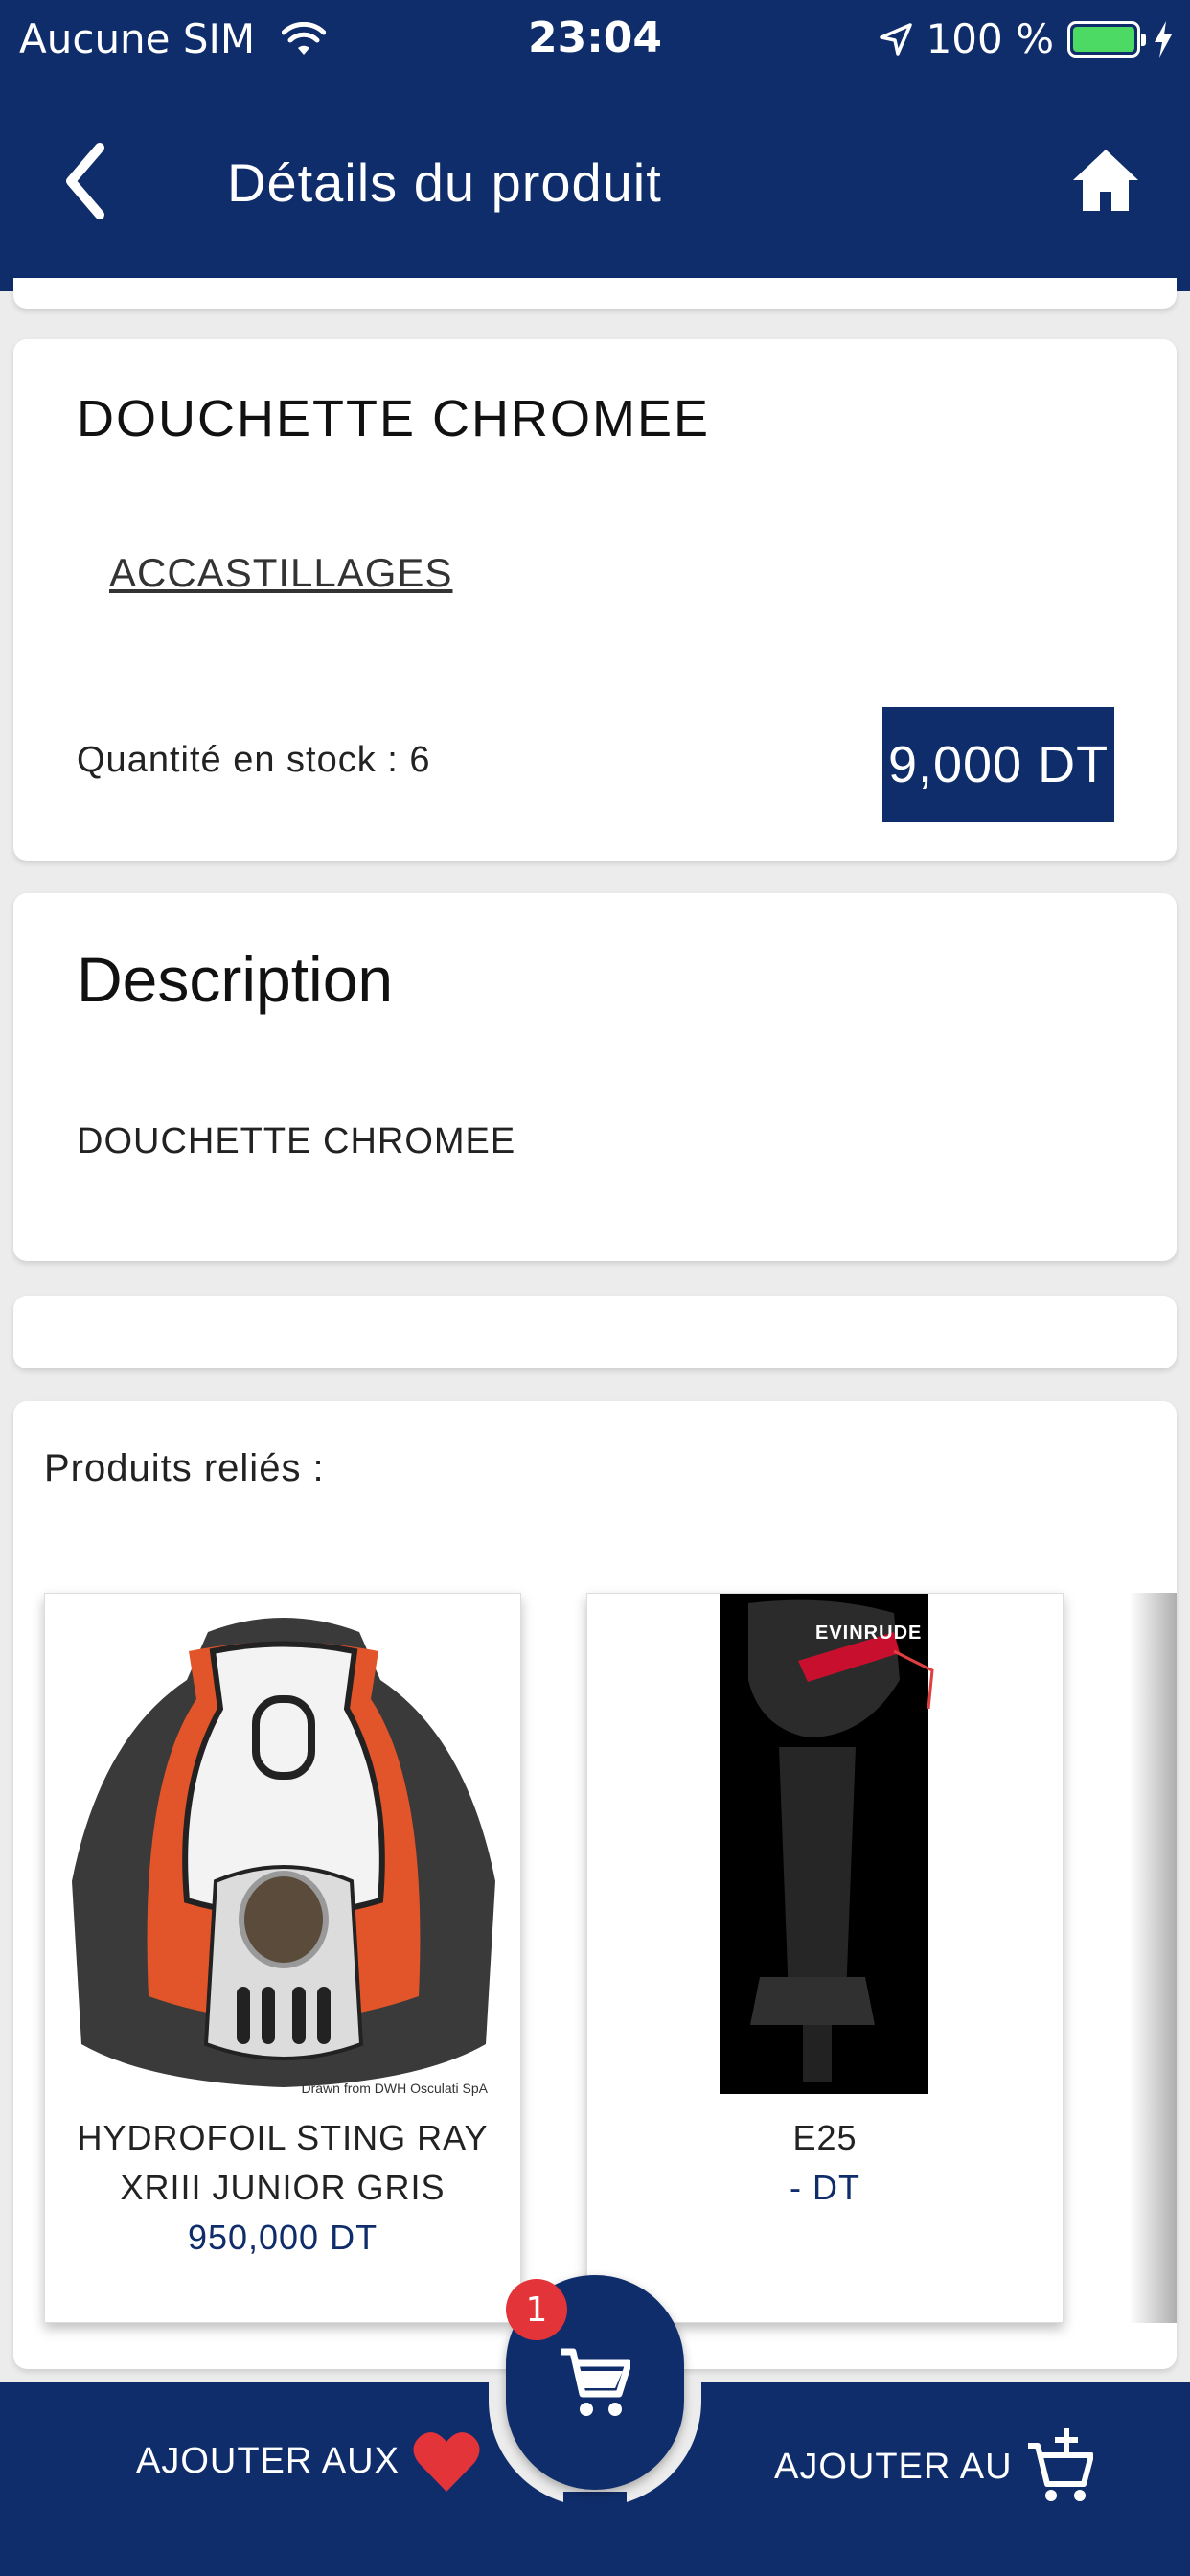 This screenshot has width=1190, height=2576. What do you see at coordinates (595, 293) in the screenshot?
I see `scrolled-card-edge` at bounding box center [595, 293].